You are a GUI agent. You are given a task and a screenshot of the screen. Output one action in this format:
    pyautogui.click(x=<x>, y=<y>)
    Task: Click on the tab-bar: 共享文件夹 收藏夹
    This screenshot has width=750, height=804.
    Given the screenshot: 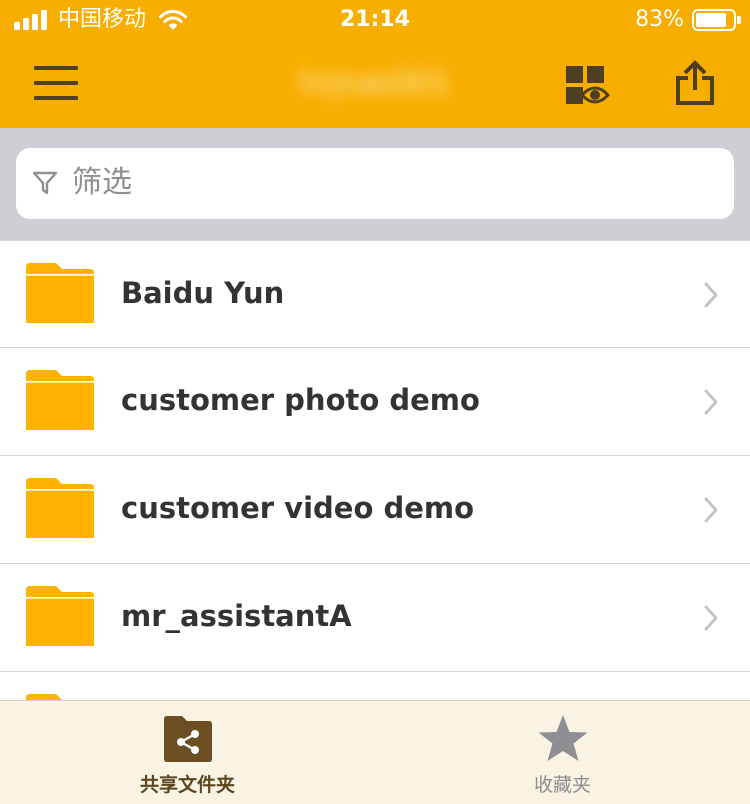 What is the action you would take?
    pyautogui.click(x=375, y=752)
    